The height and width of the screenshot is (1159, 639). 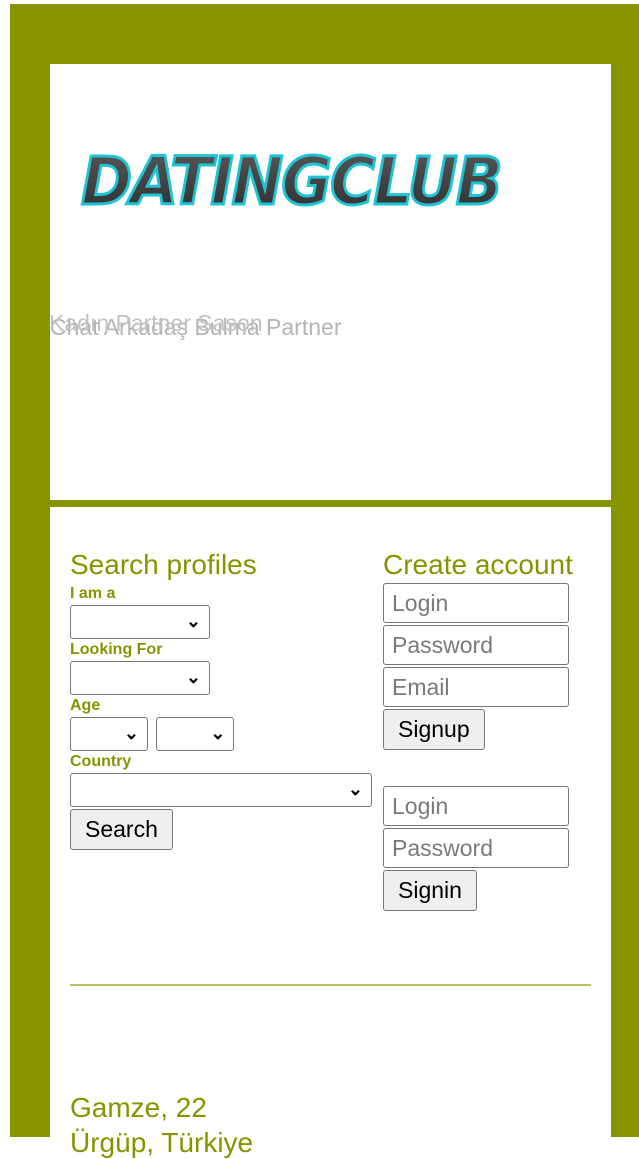 I want to click on search-profiles-title: Search profiles, so click(x=163, y=564).